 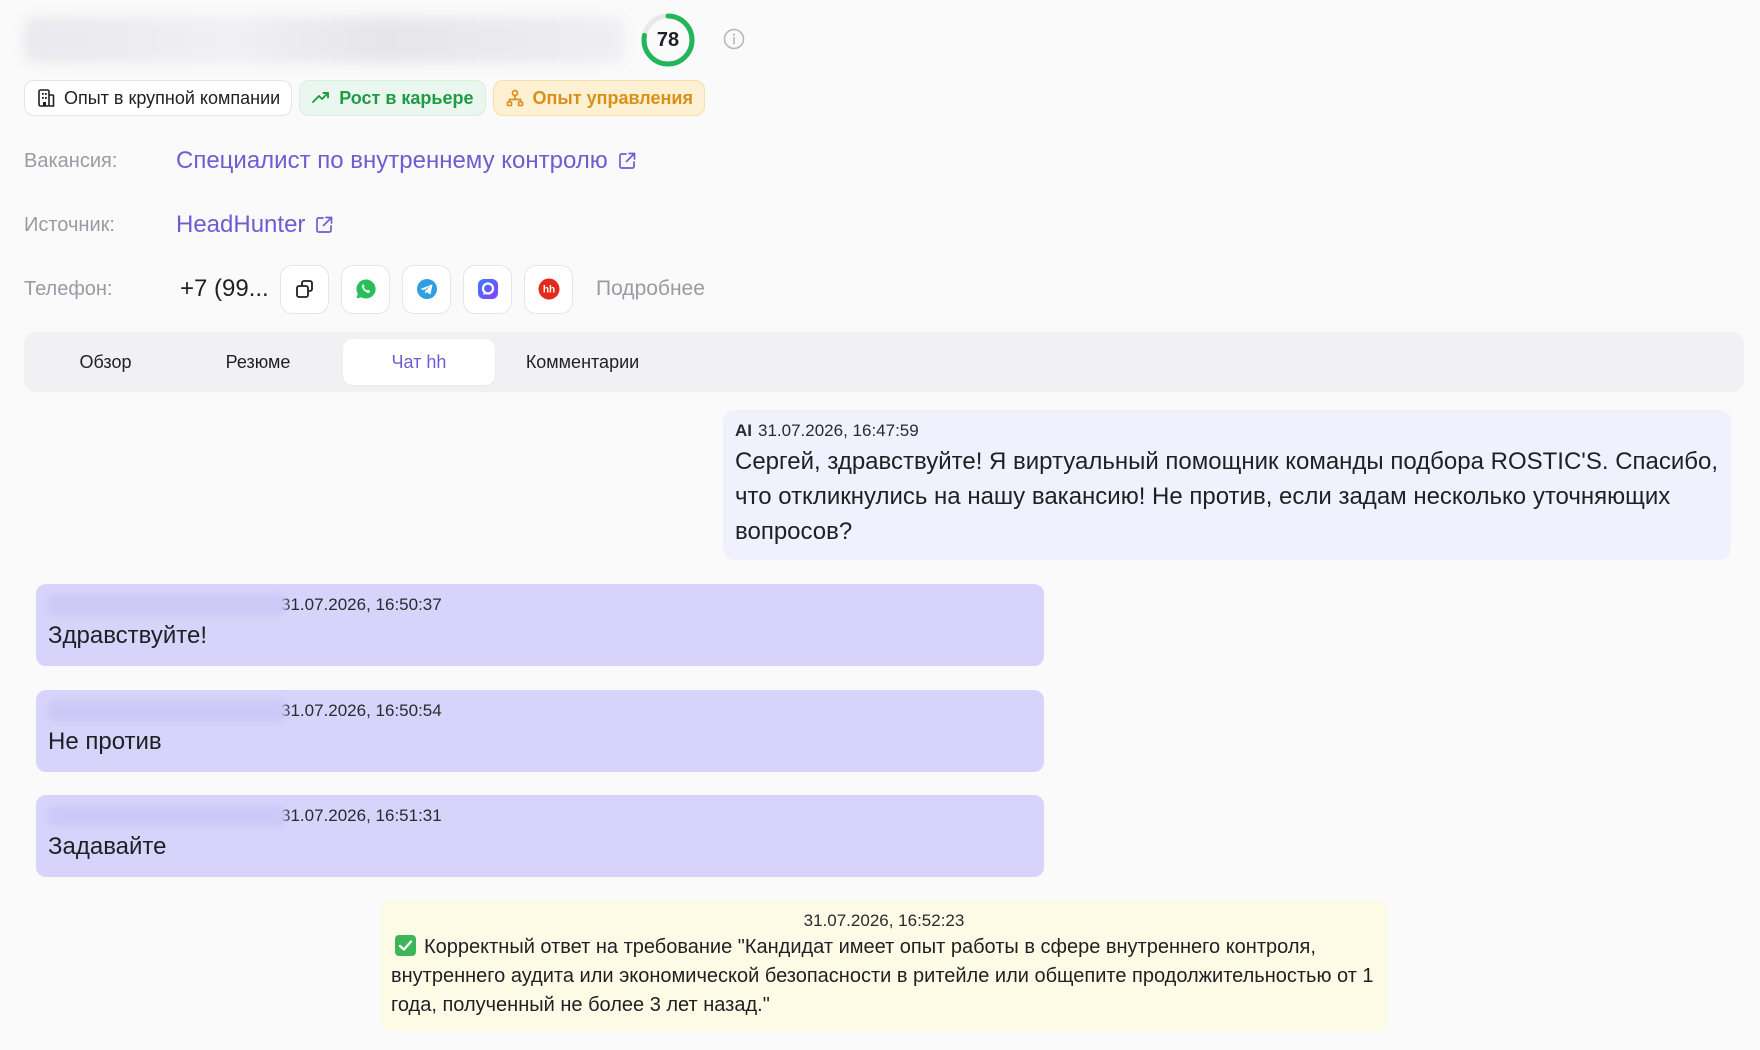 I want to click on vacancy-label: Вакансия:, so click(x=71, y=160).